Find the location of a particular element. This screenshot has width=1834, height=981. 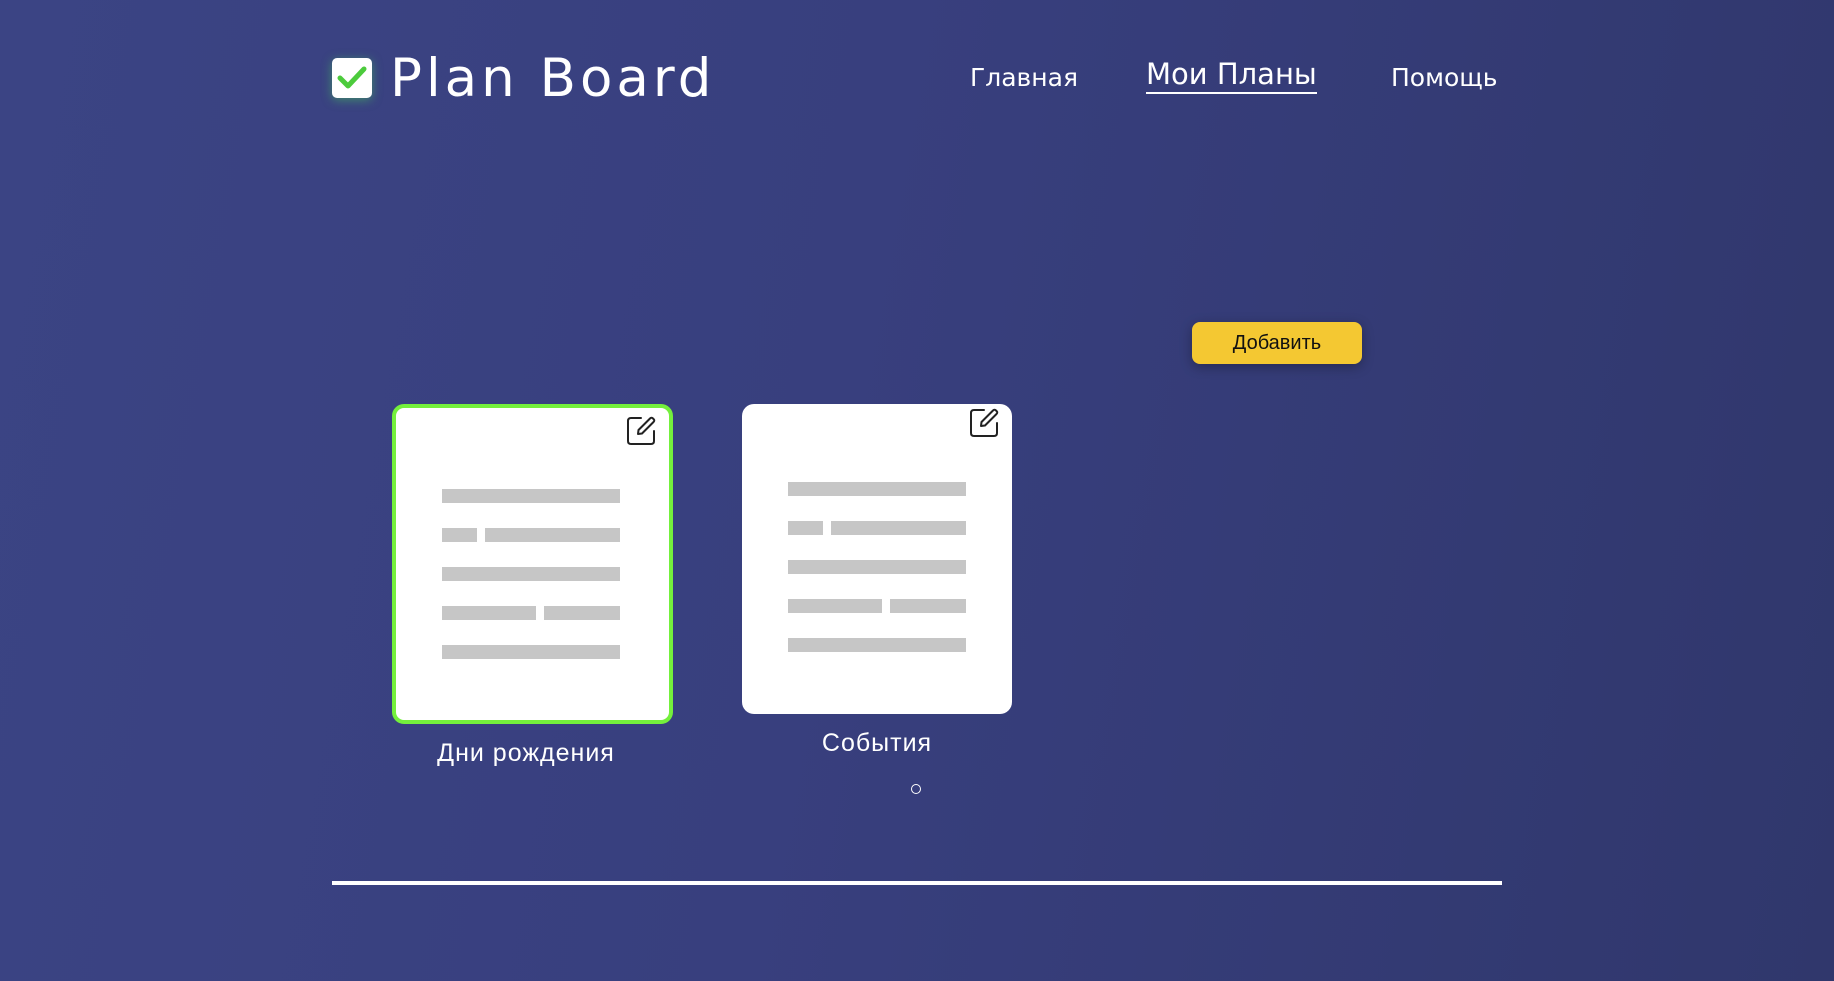

plan-label-birthdays: Дни рождения is located at coordinates (526, 753).